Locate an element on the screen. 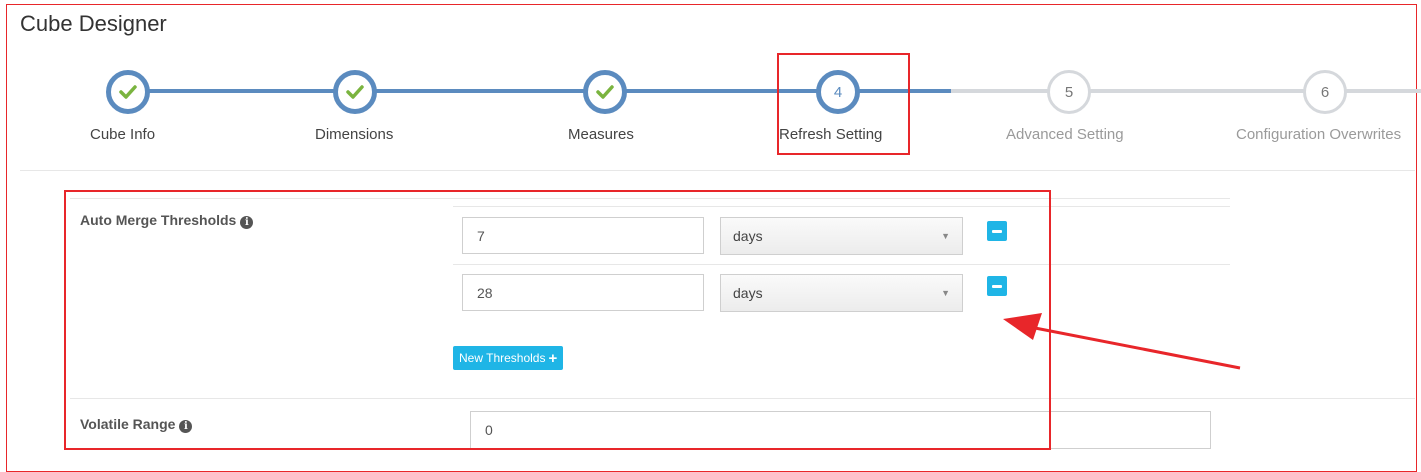 This screenshot has height=472, width=1421. step-6-number: 6 is located at coordinates (1325, 92).